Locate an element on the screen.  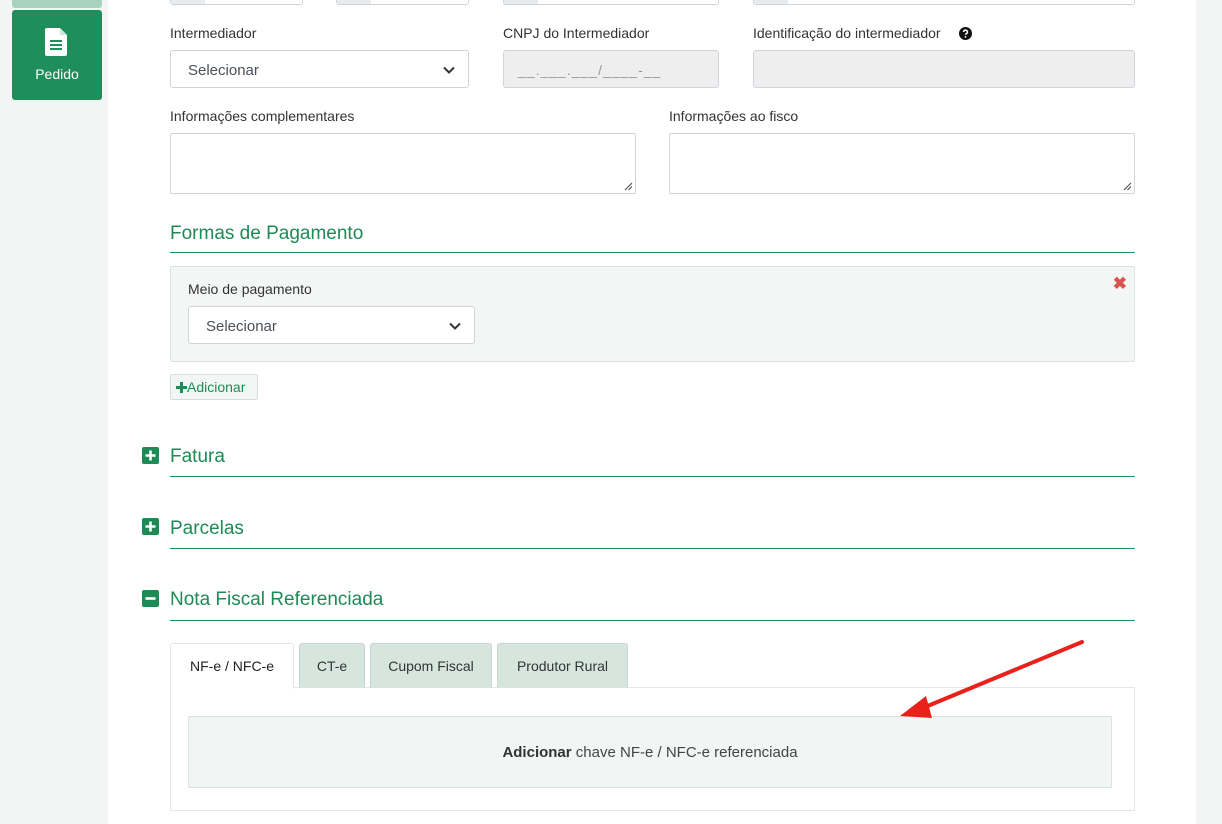
tab-cte: CT-e is located at coordinates (332, 665).